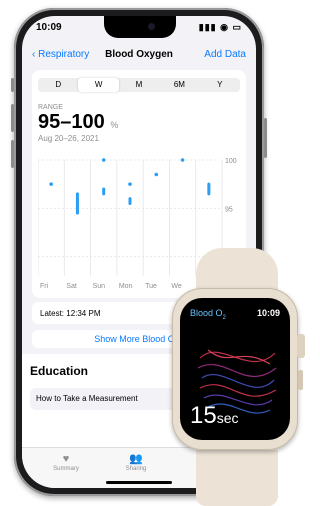  I want to click on status-time: 10:09, so click(49, 27).